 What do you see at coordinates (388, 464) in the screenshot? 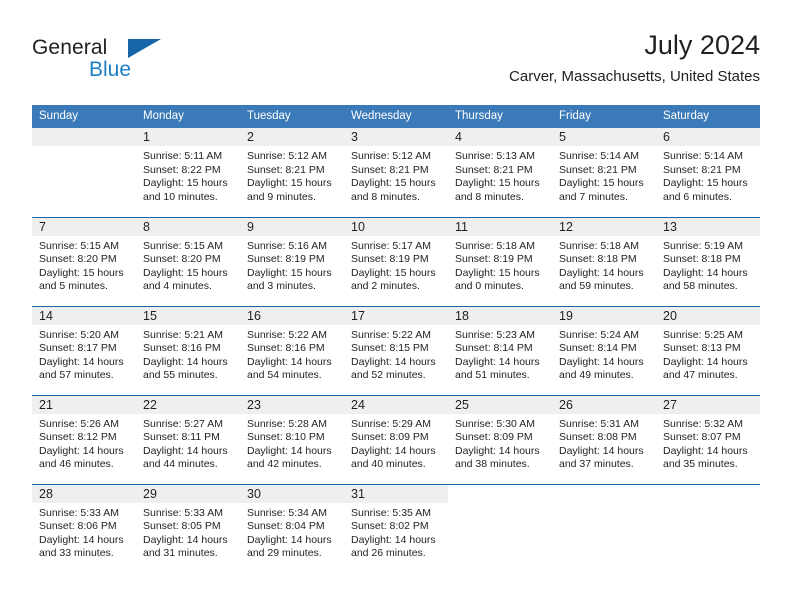
I see `daylight-duration-line2: and 40 minutes.` at bounding box center [388, 464].